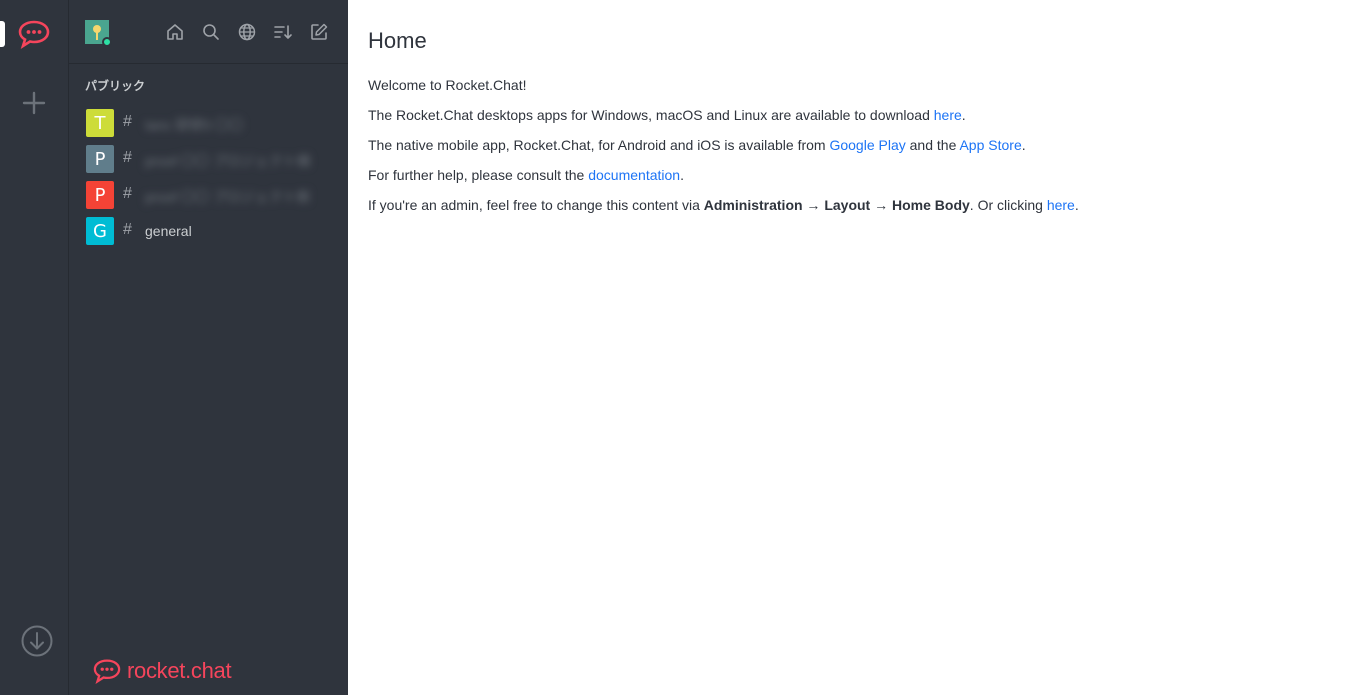  I want to click on admin-path-administration: Administration, so click(753, 205).